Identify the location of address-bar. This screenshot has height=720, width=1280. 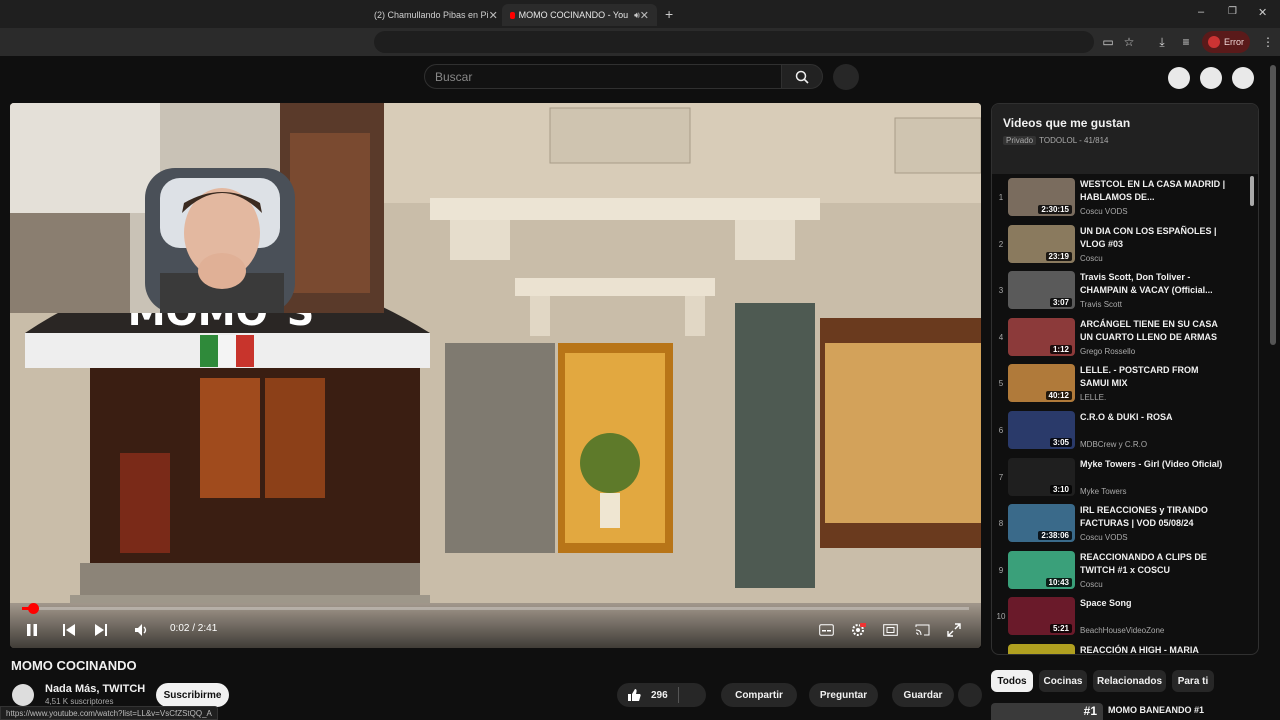
(734, 42).